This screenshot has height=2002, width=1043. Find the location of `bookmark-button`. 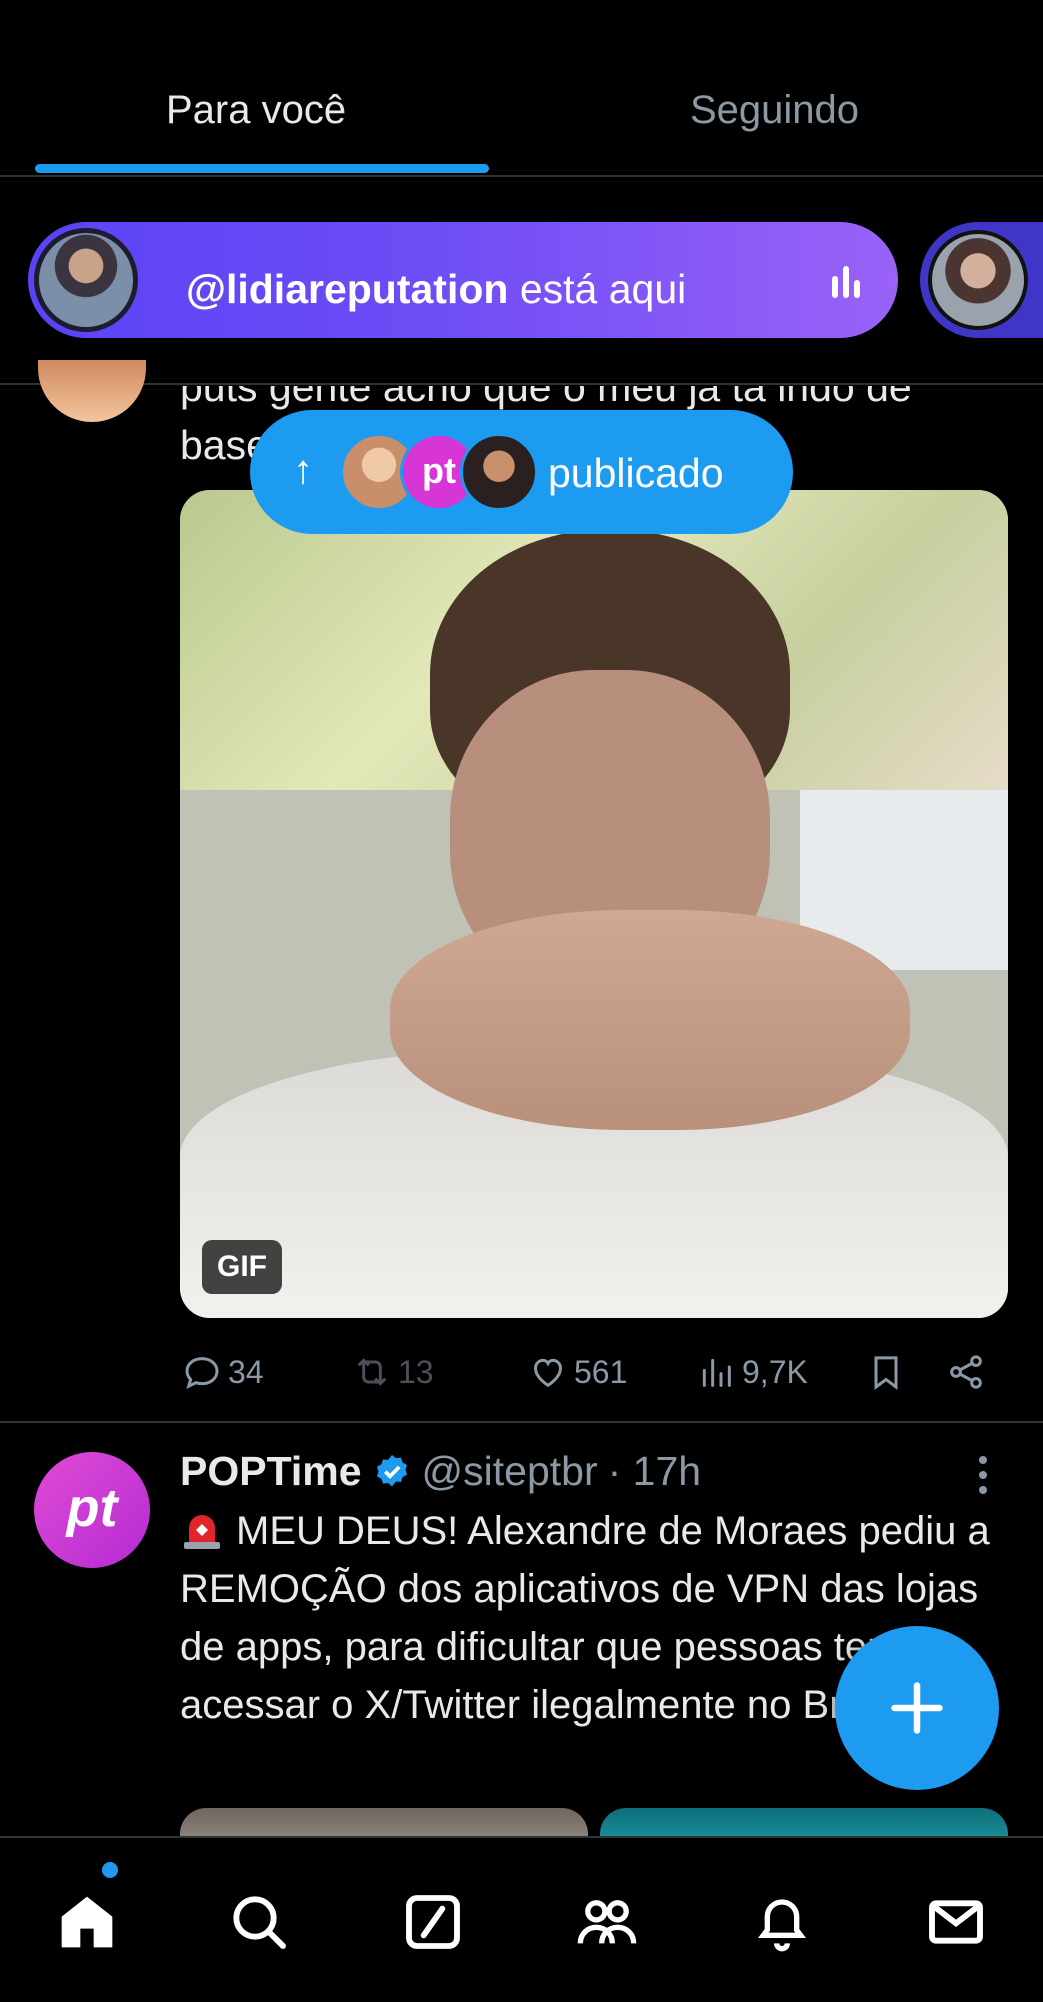

bookmark-button is located at coordinates (886, 1372).